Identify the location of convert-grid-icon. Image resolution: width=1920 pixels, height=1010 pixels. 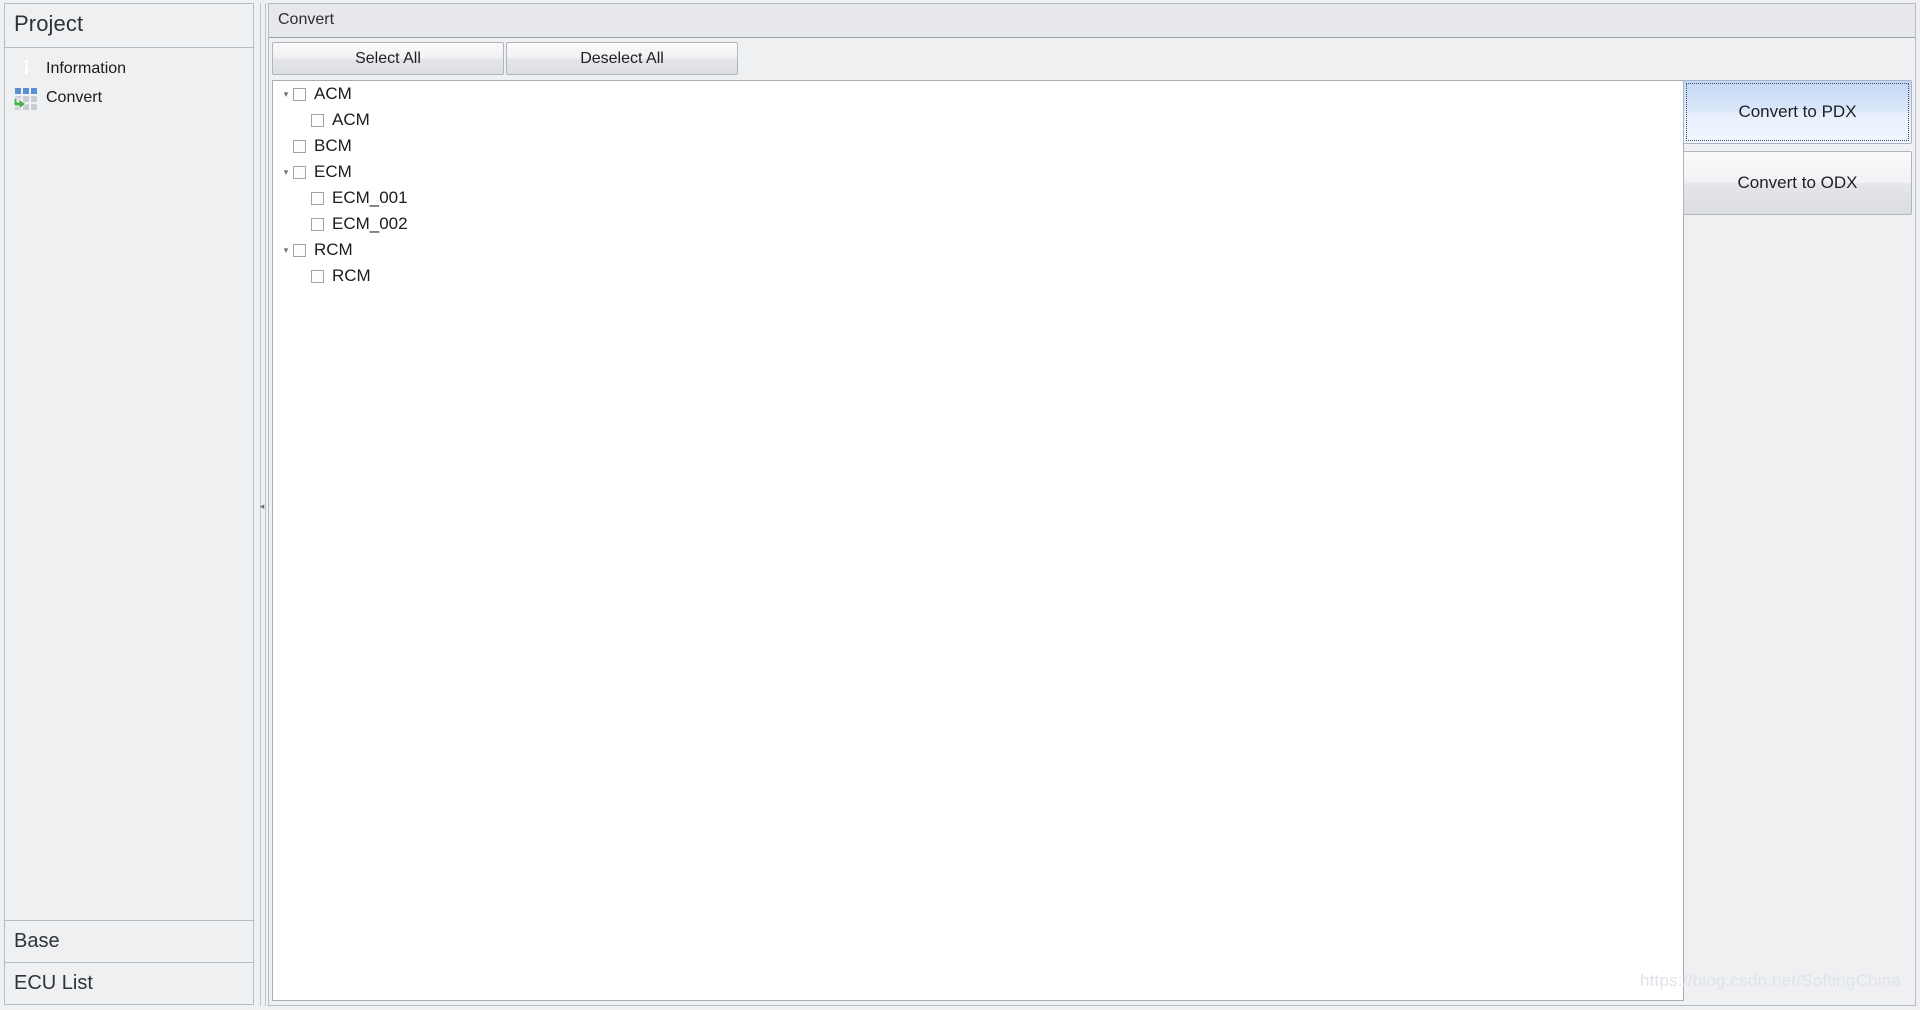
(26, 98).